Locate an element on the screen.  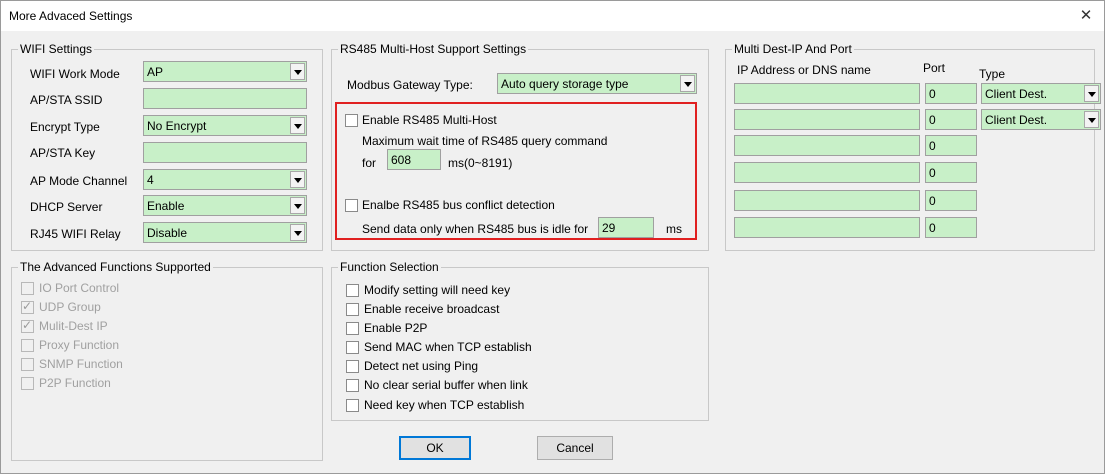
multihost-checkbox is located at coordinates (351, 120).